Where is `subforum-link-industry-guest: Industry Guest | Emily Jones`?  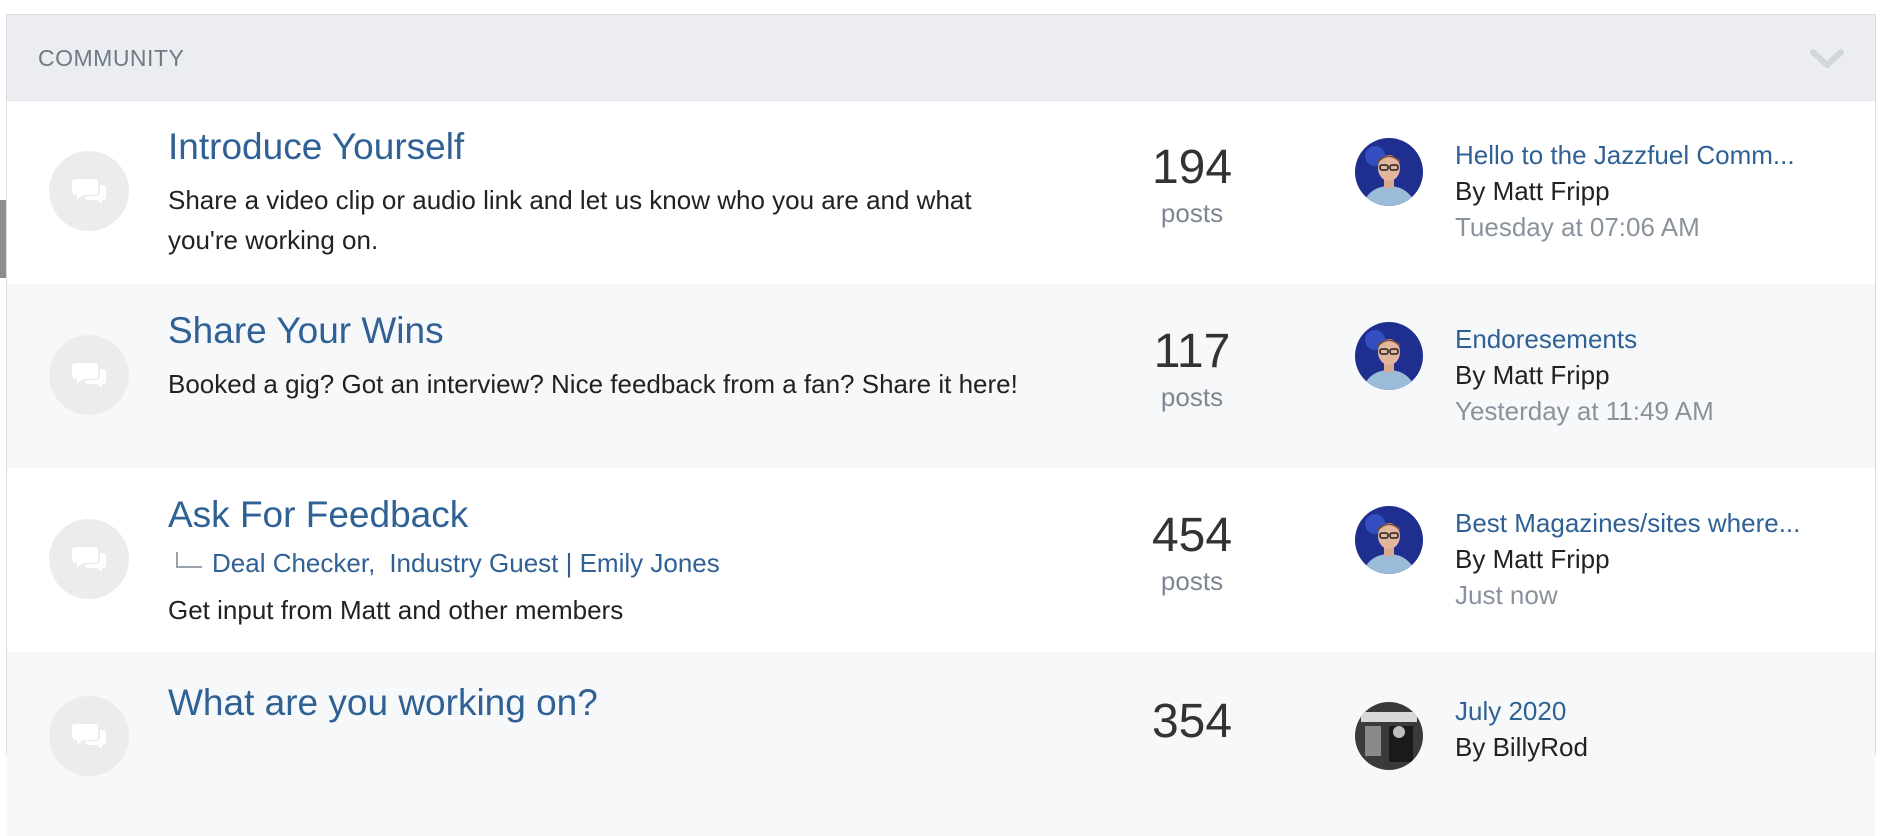 subforum-link-industry-guest: Industry Guest | Emily Jones is located at coordinates (554, 563).